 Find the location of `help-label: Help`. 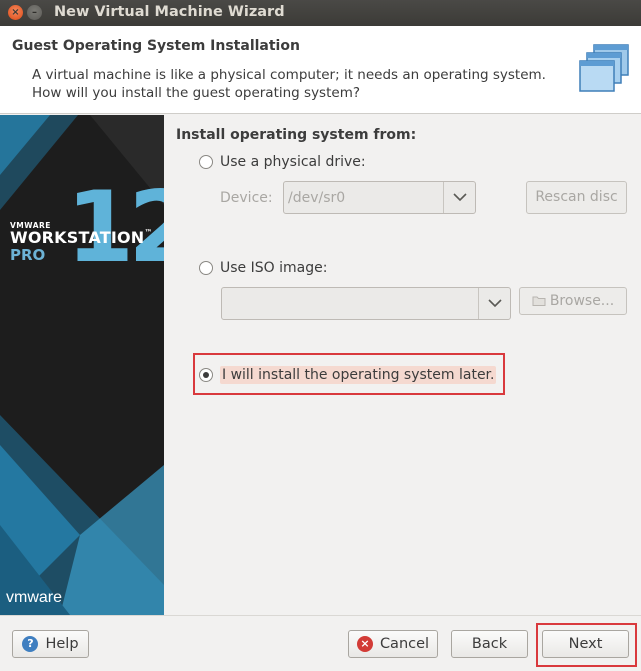

help-label: Help is located at coordinates (62, 644).